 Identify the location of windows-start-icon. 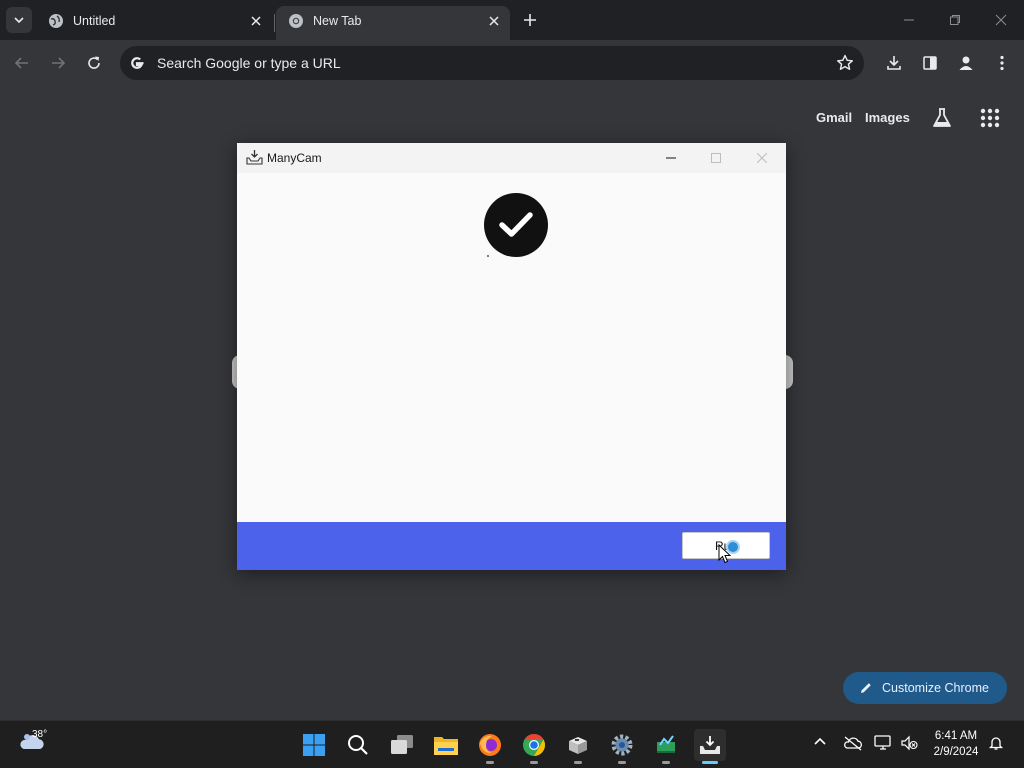
(314, 745).